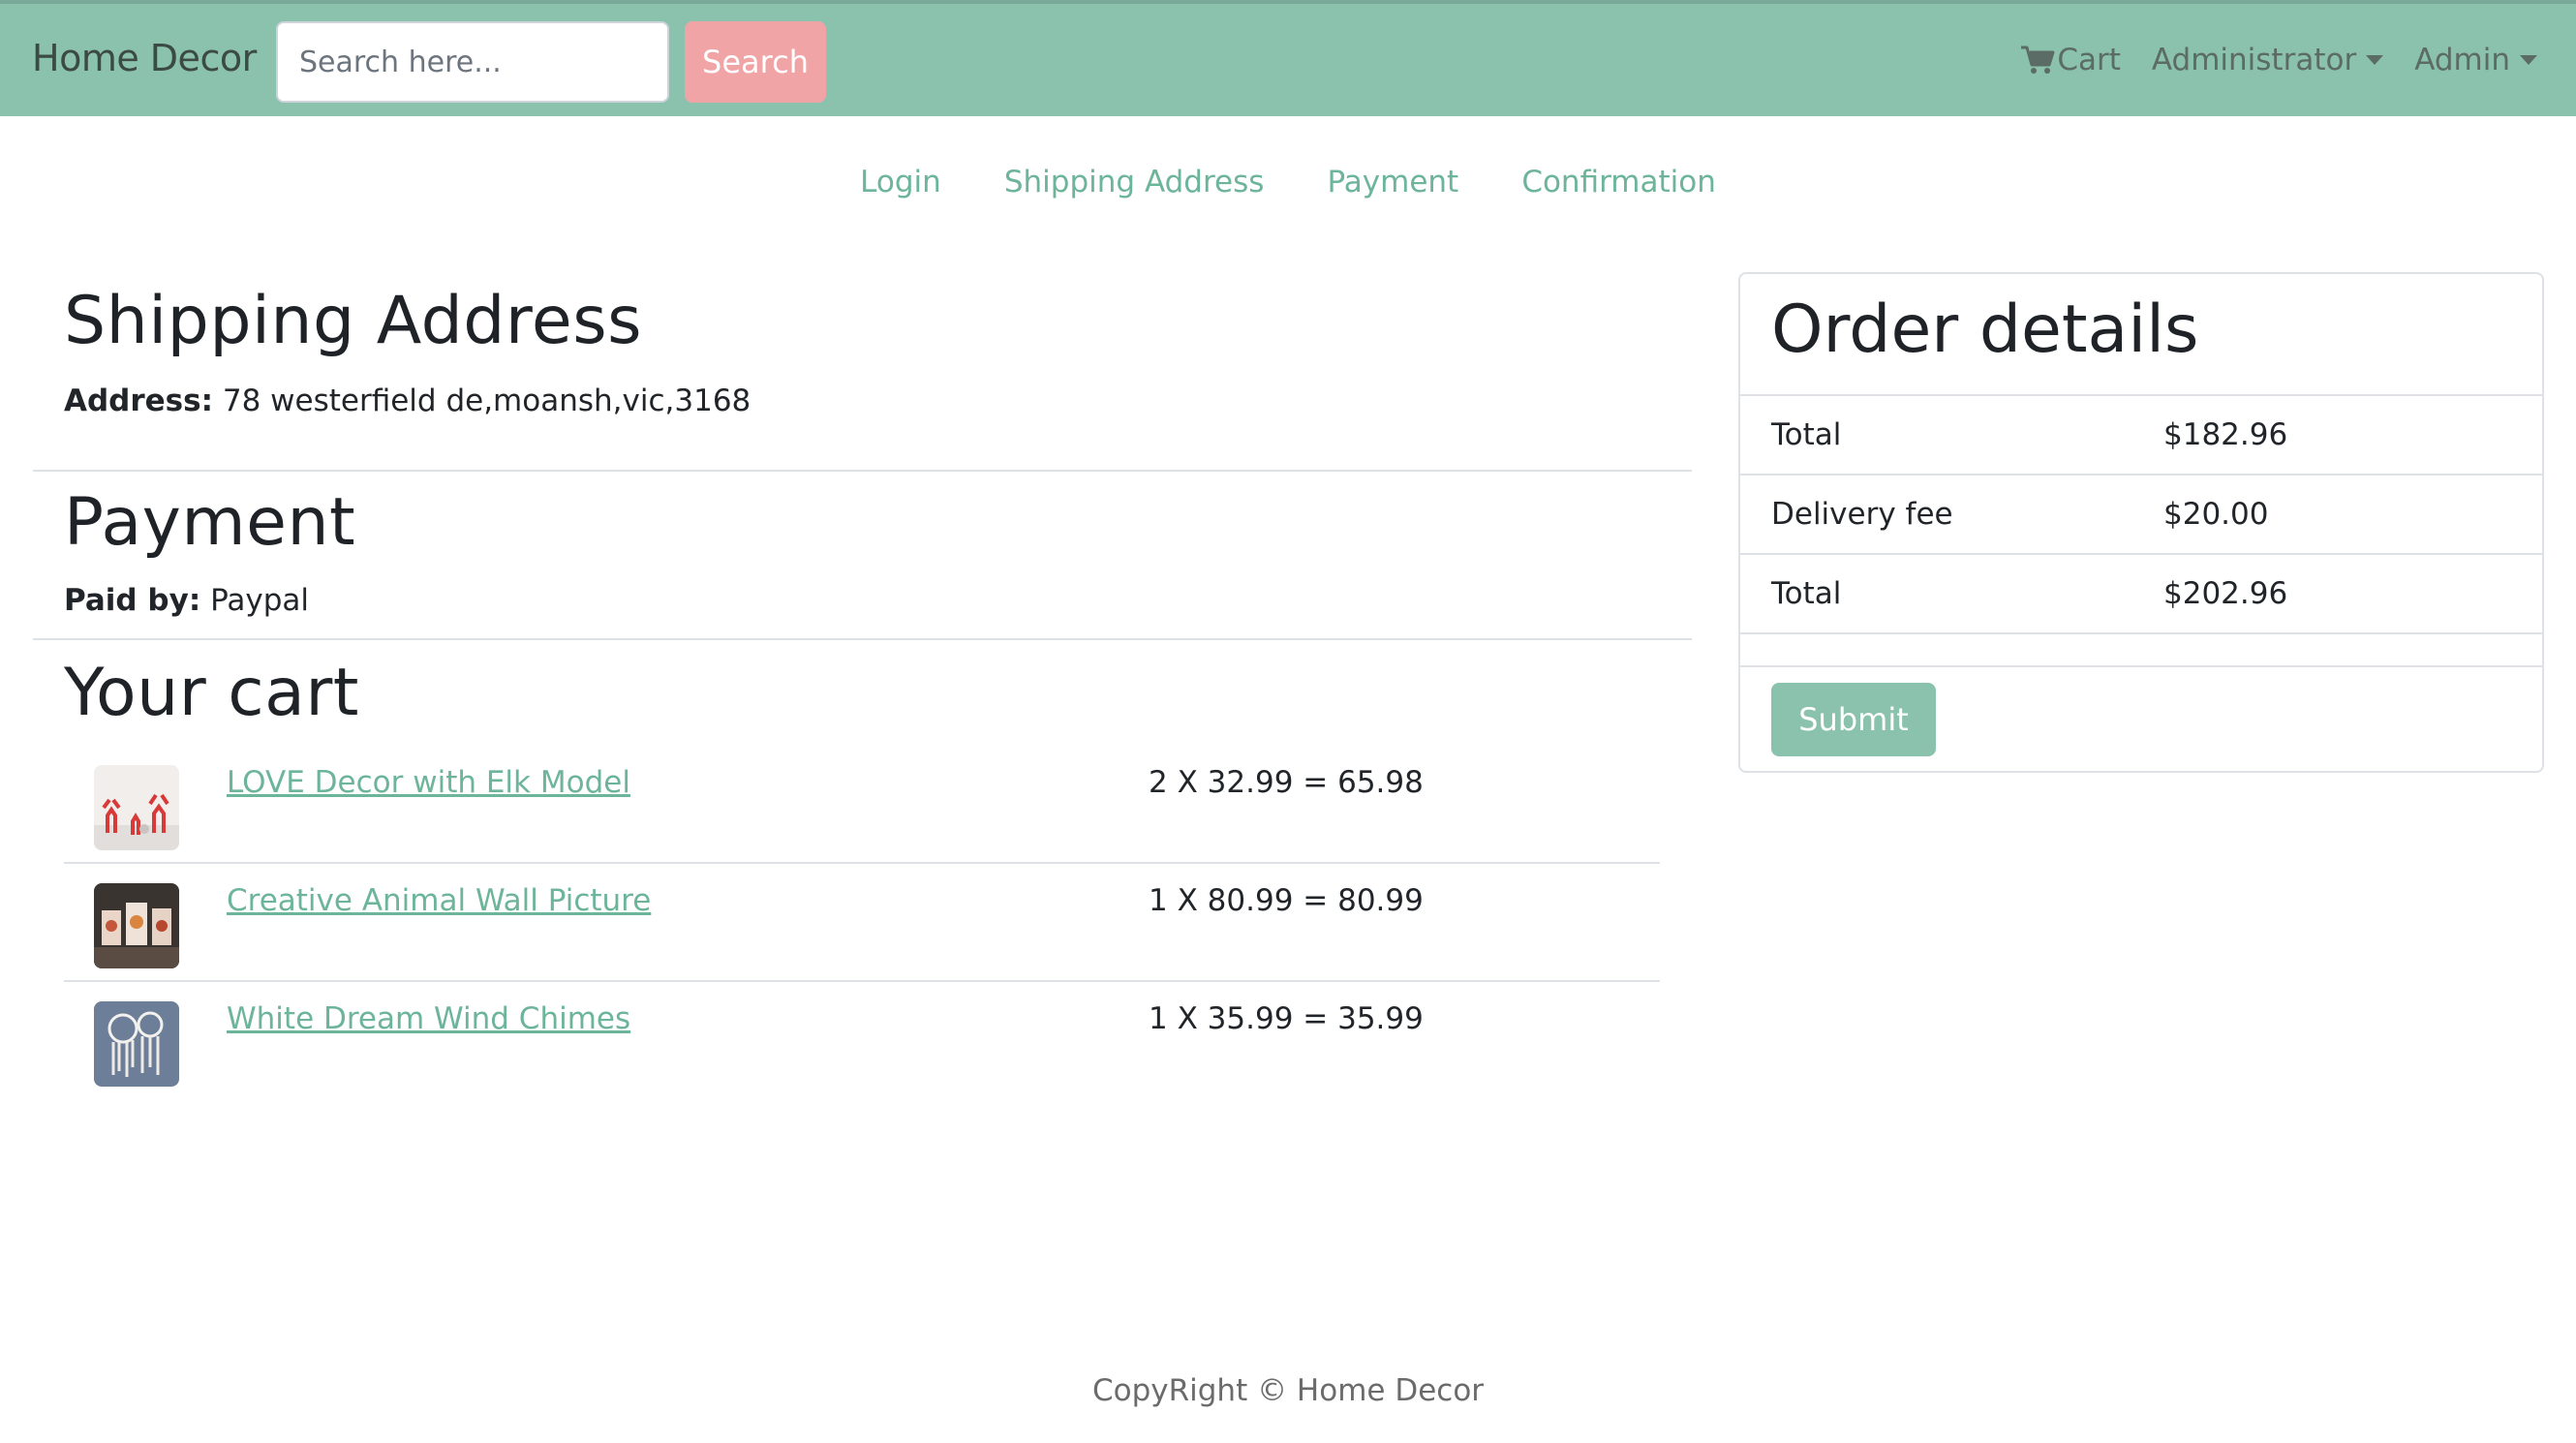 The width and height of the screenshot is (2576, 1443). I want to click on cart-icon, so click(2038, 60).